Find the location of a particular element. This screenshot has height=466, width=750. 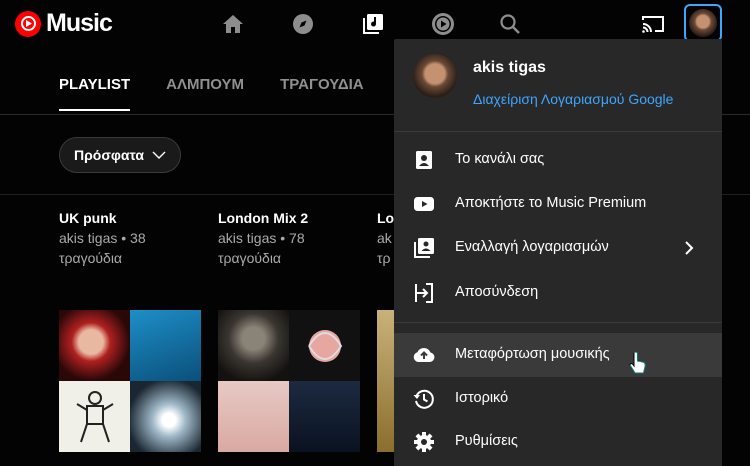

menu-divider is located at coordinates (558, 322).